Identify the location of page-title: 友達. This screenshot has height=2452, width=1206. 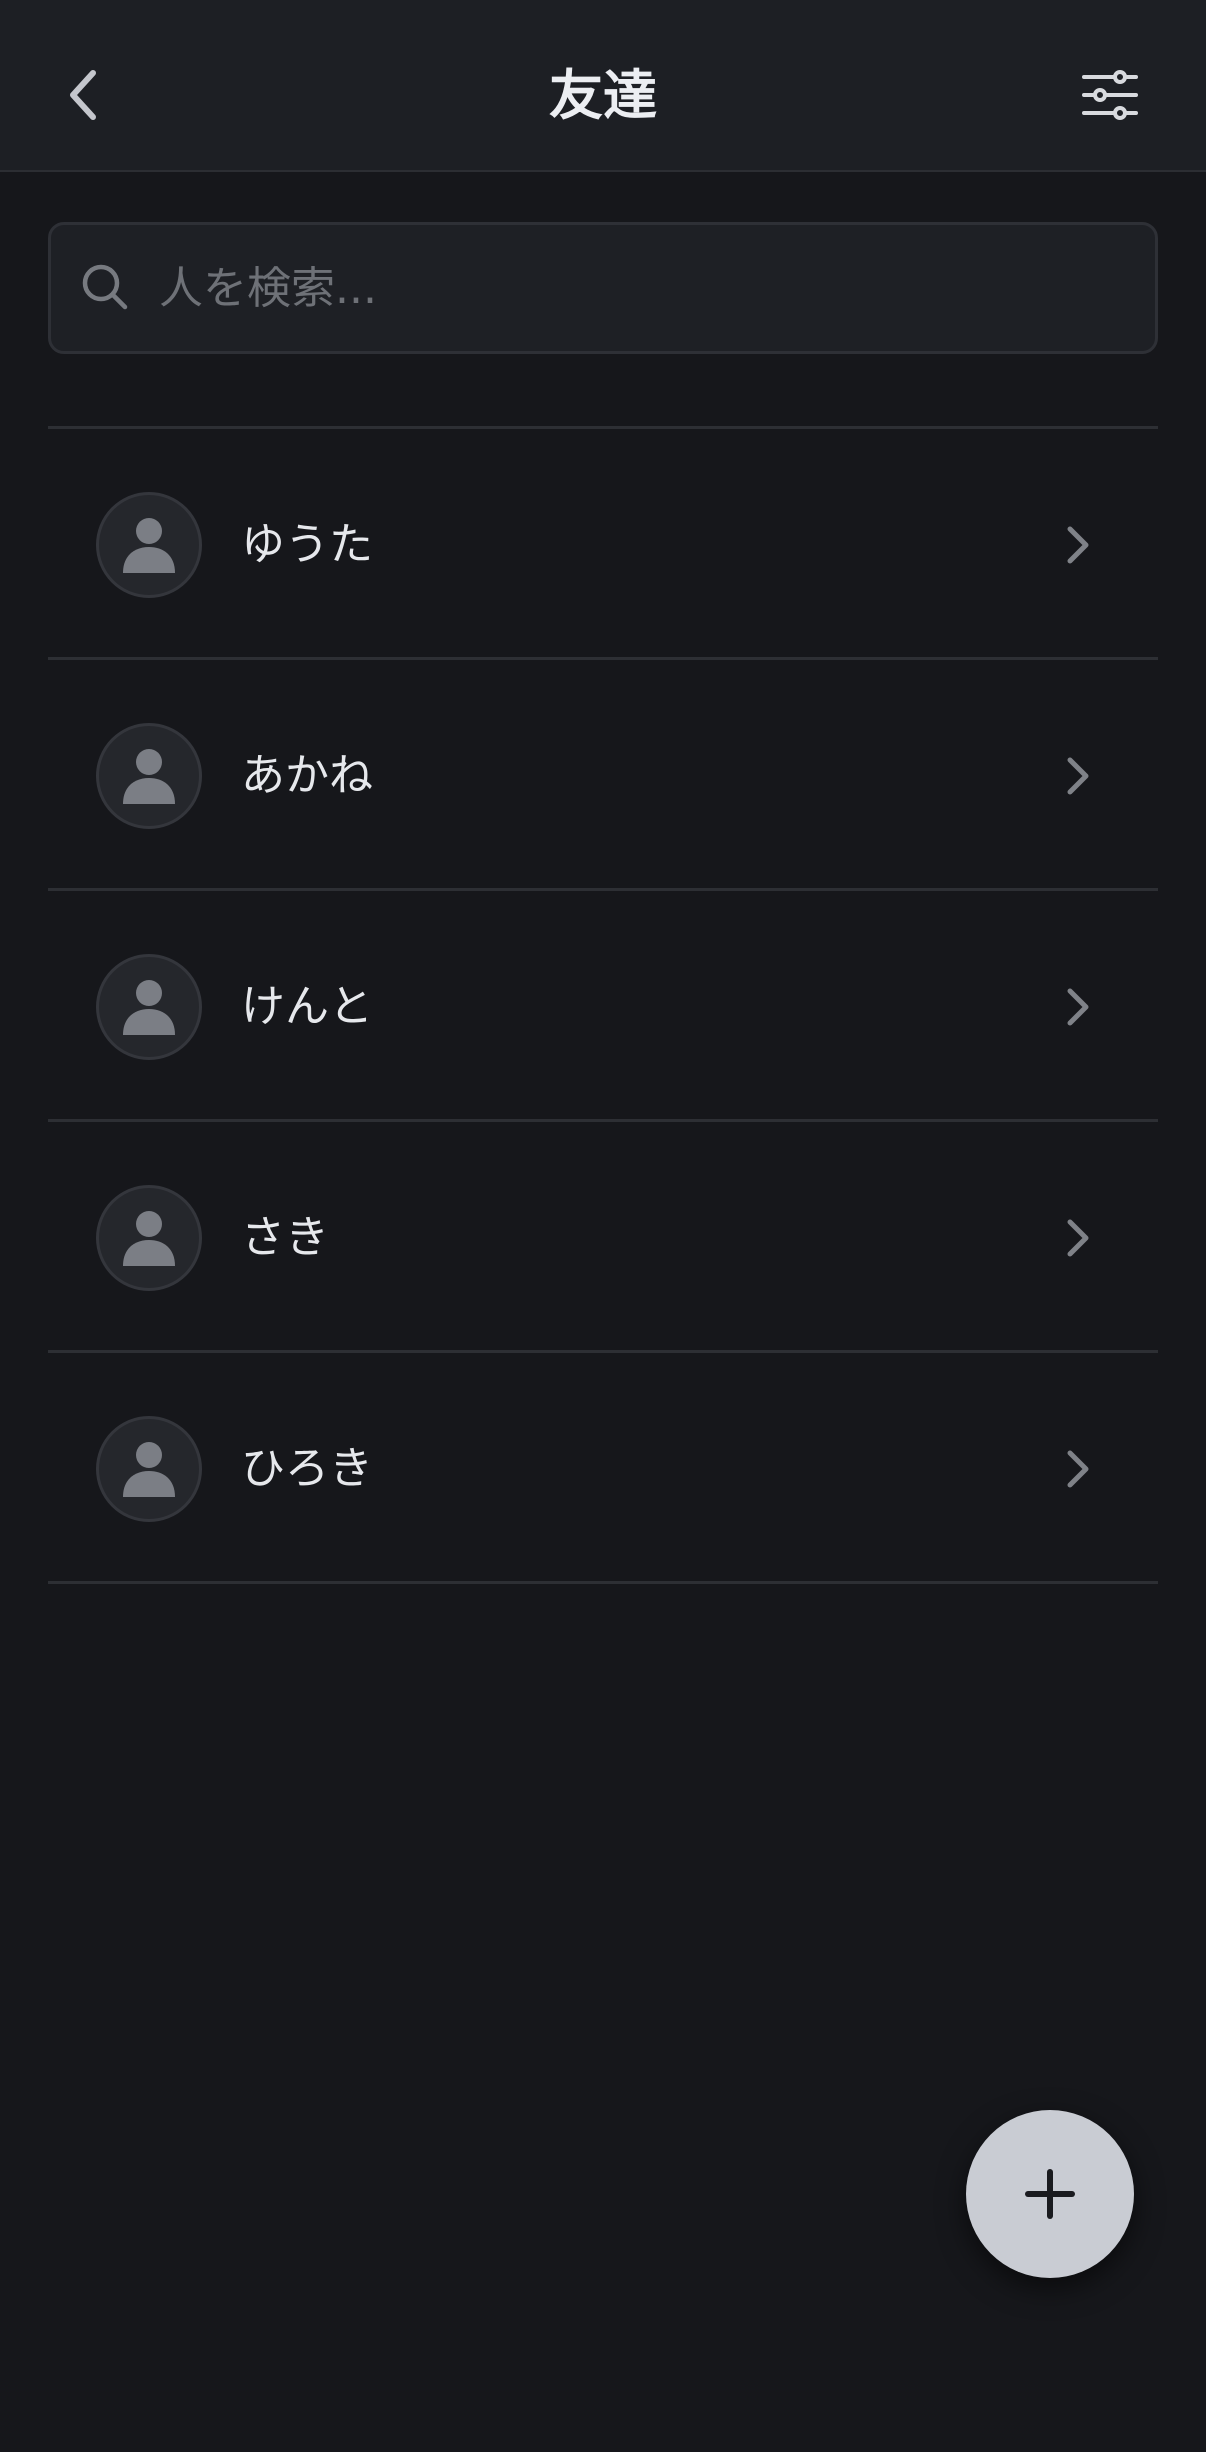
(603, 95).